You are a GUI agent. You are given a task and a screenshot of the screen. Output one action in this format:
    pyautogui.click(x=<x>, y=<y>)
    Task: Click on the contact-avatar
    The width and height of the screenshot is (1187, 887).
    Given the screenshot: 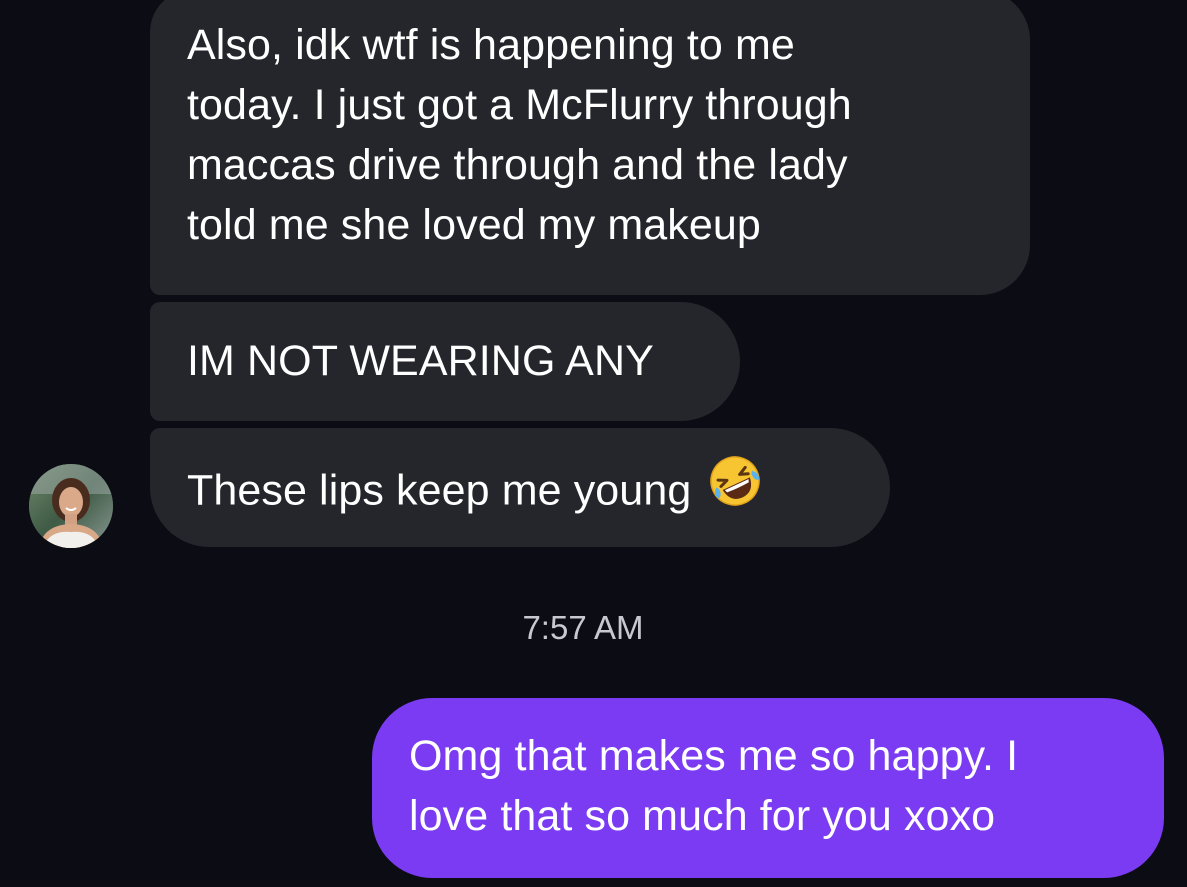 What is the action you would take?
    pyautogui.click(x=71, y=506)
    